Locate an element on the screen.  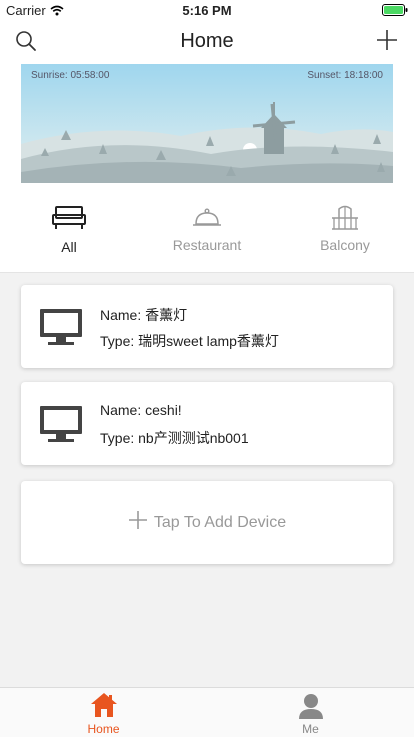
person-icon is located at coordinates (310, 706).